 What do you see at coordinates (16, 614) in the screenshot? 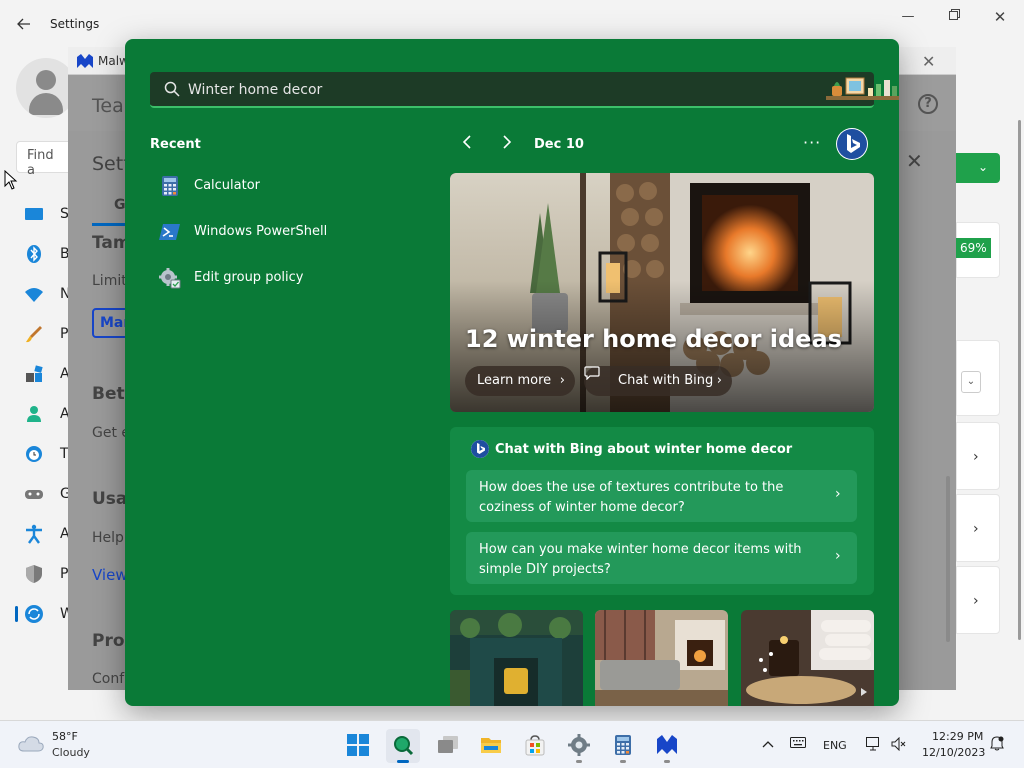
I see `active-indicator` at bounding box center [16, 614].